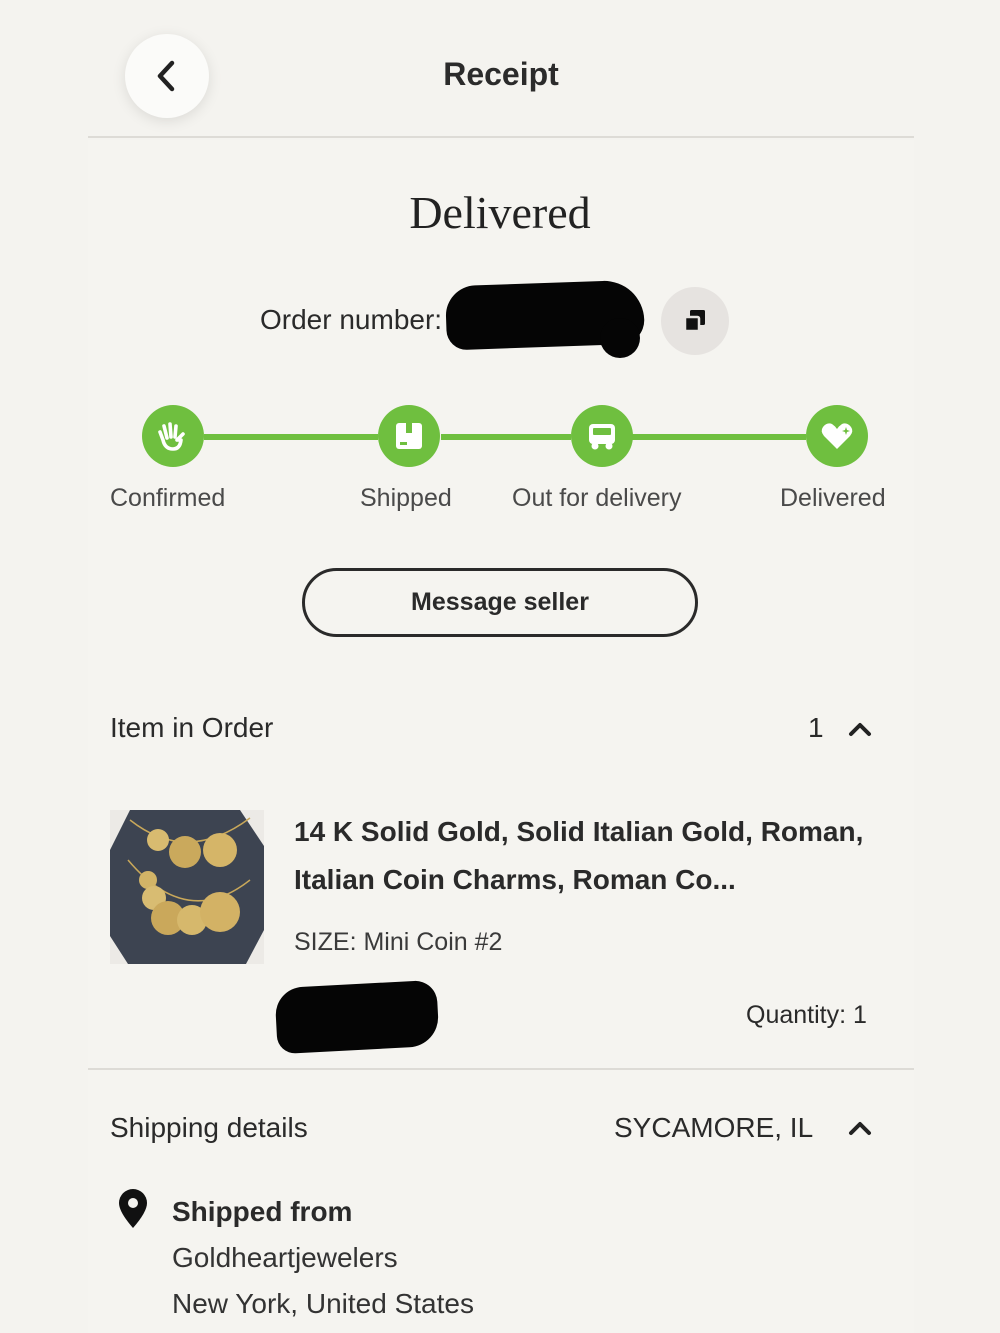 The width and height of the screenshot is (1000, 1333). Describe the element at coordinates (168, 498) in the screenshot. I see `step-label-confirmed: Confirmed` at that location.